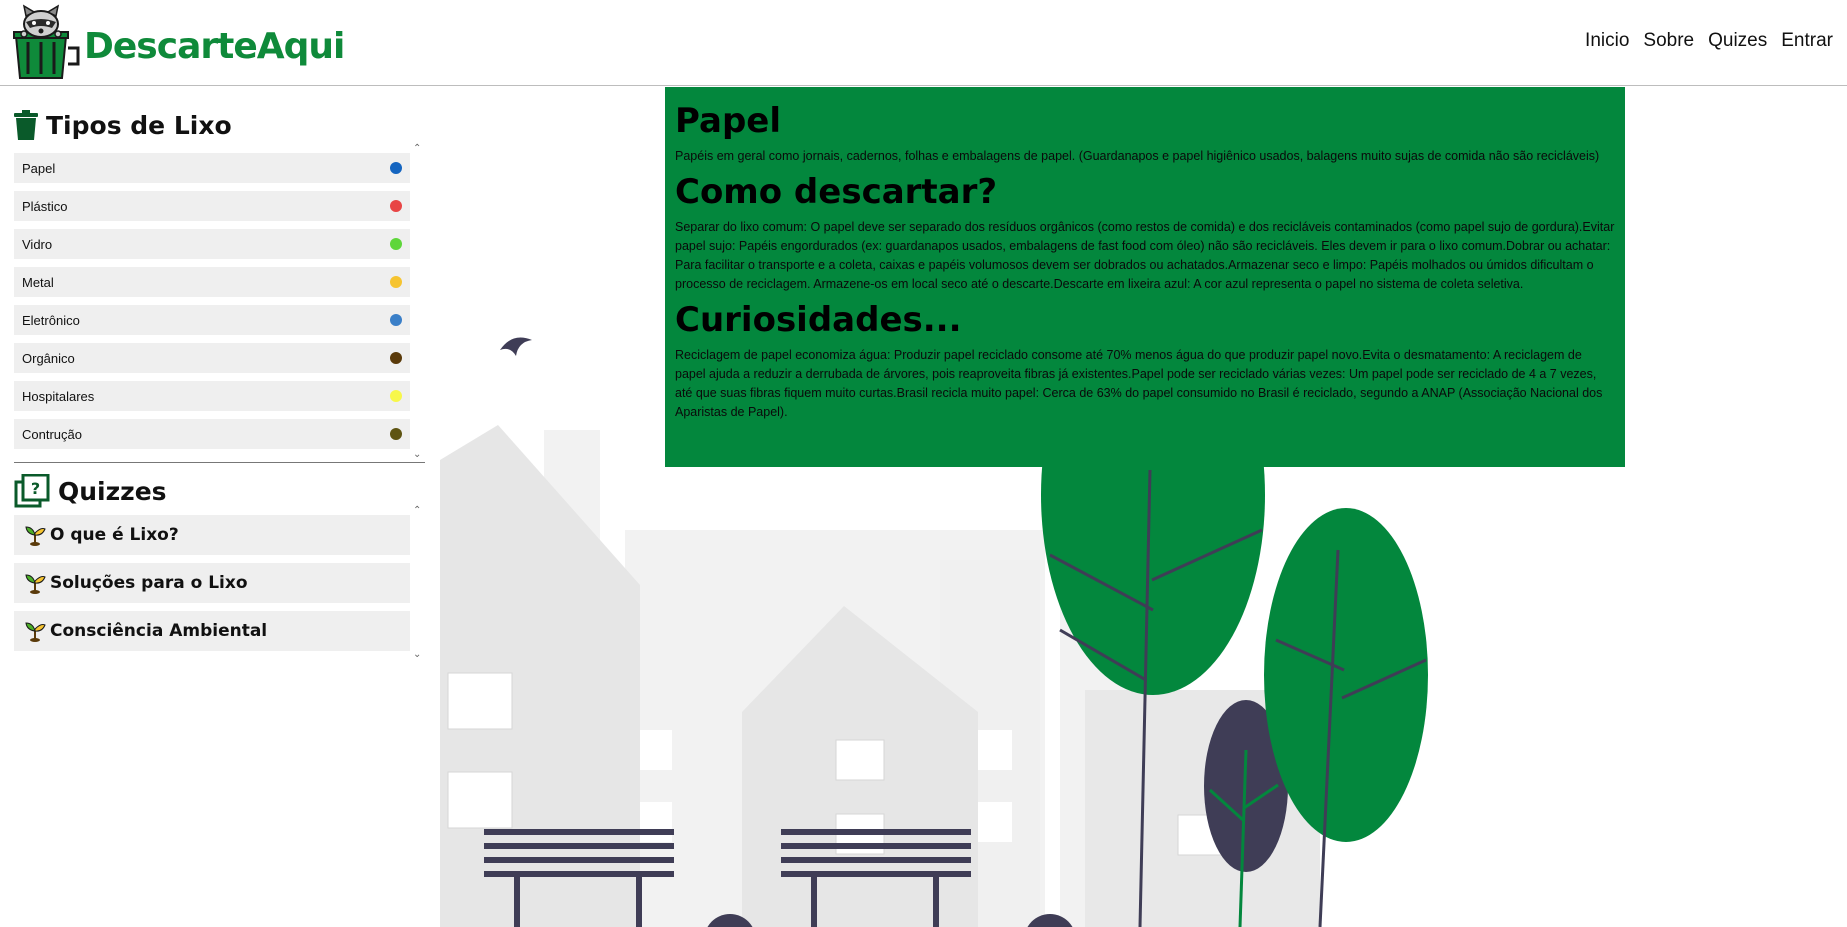 This screenshot has height=927, width=1847. I want to click on type-item-hospitalares: Hospitalares, so click(212, 396).